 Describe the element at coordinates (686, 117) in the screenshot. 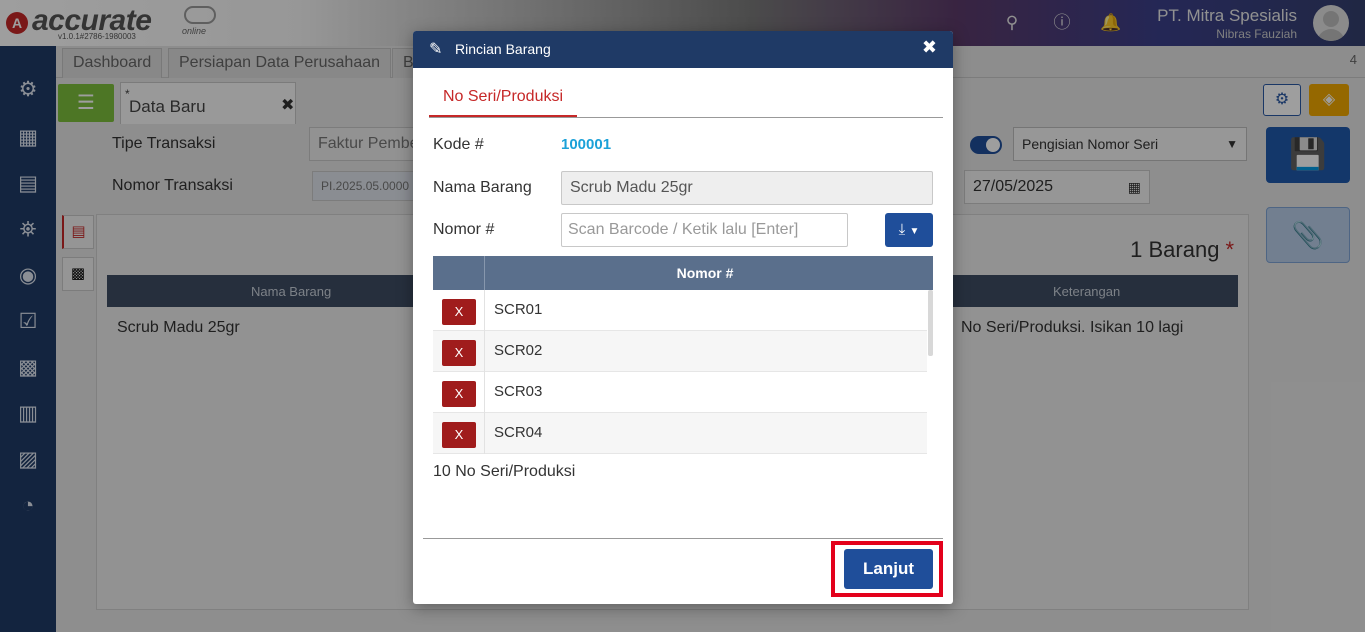

I see `tab-divider` at that location.